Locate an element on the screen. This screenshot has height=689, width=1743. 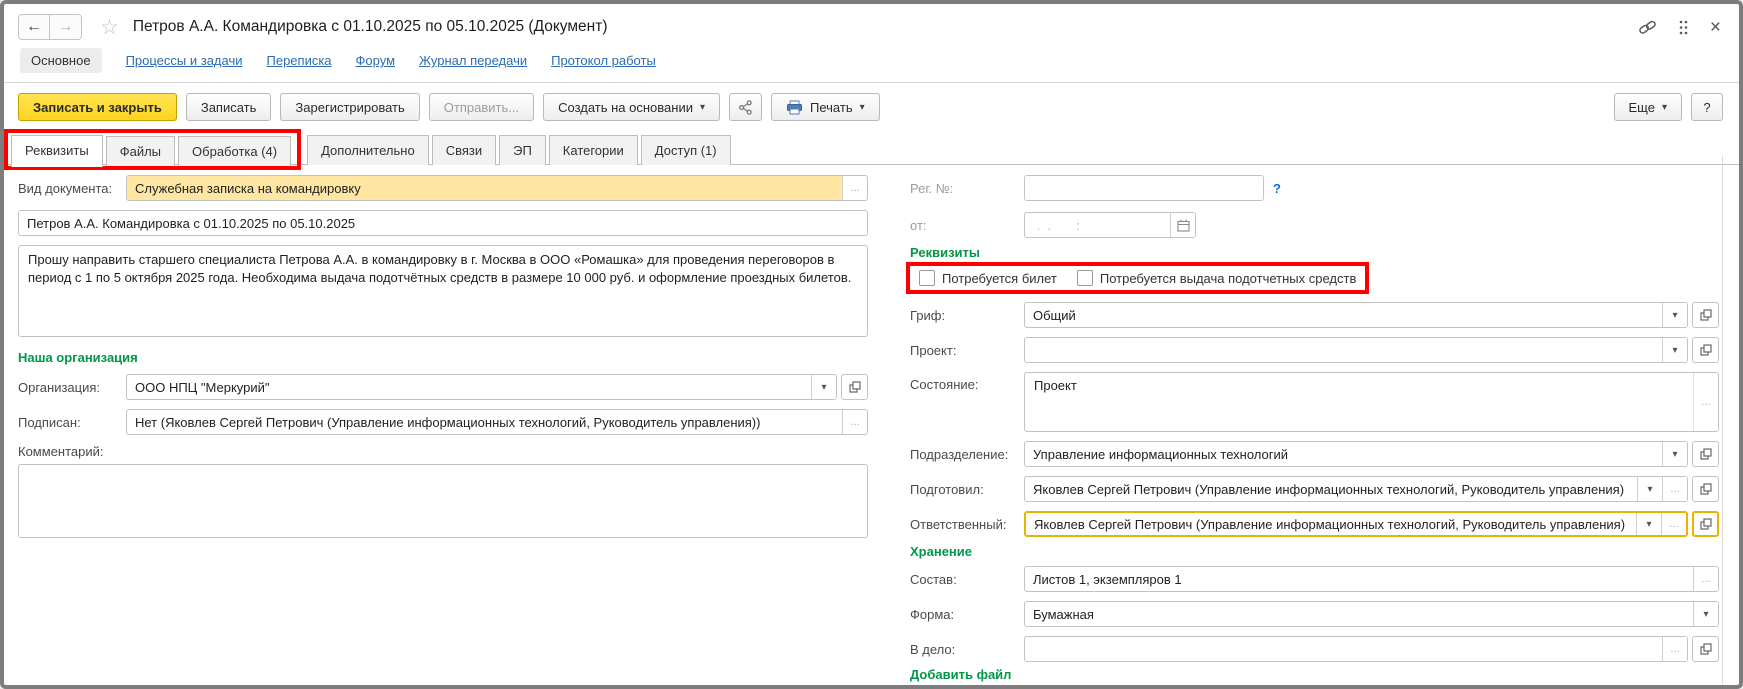
save-and-close-button: Записать и закрыть is located at coordinates (97, 107).